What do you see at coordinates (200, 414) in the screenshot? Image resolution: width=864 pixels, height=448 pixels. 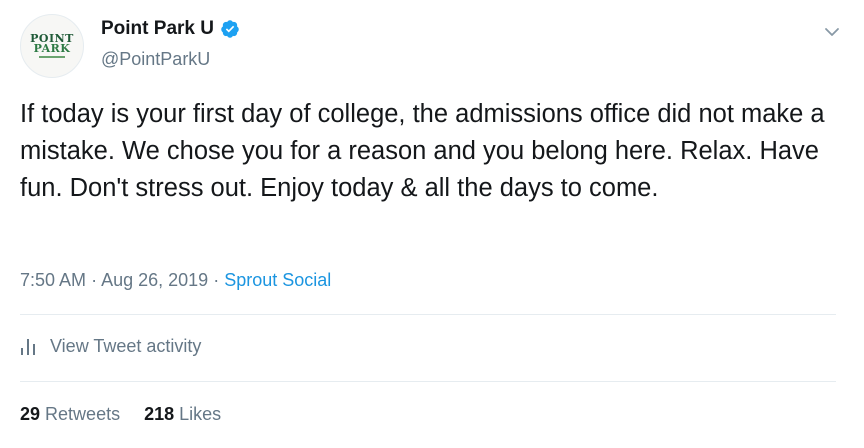 I see `likes-label: Likes` at bounding box center [200, 414].